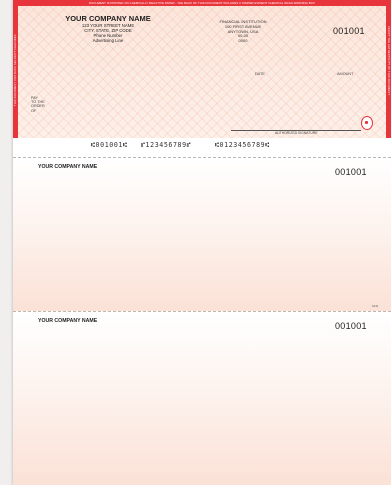 This screenshot has height=485, width=391. I want to click on security-sidebar-right-text: VERIFY THE AUTHENTICITY OF THIS DOCUMENT, so click(388, 61).